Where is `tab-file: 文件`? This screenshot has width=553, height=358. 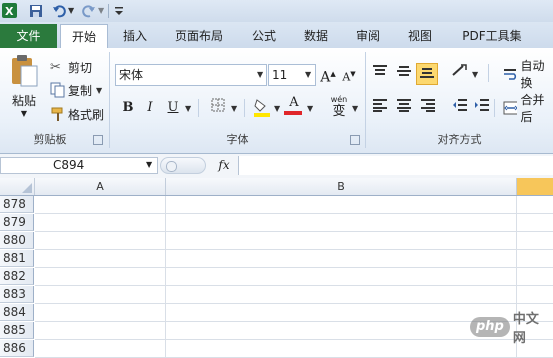
tab-file: 文件 is located at coordinates (28, 36).